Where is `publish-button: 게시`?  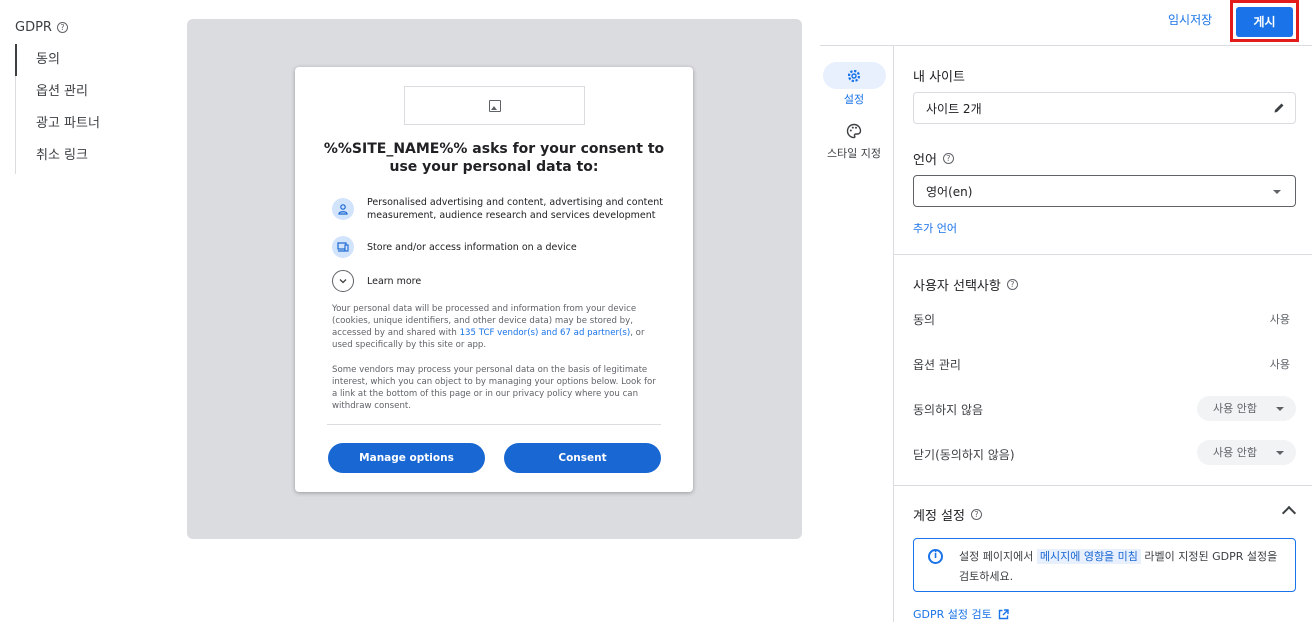
publish-button: 게시 is located at coordinates (1264, 22).